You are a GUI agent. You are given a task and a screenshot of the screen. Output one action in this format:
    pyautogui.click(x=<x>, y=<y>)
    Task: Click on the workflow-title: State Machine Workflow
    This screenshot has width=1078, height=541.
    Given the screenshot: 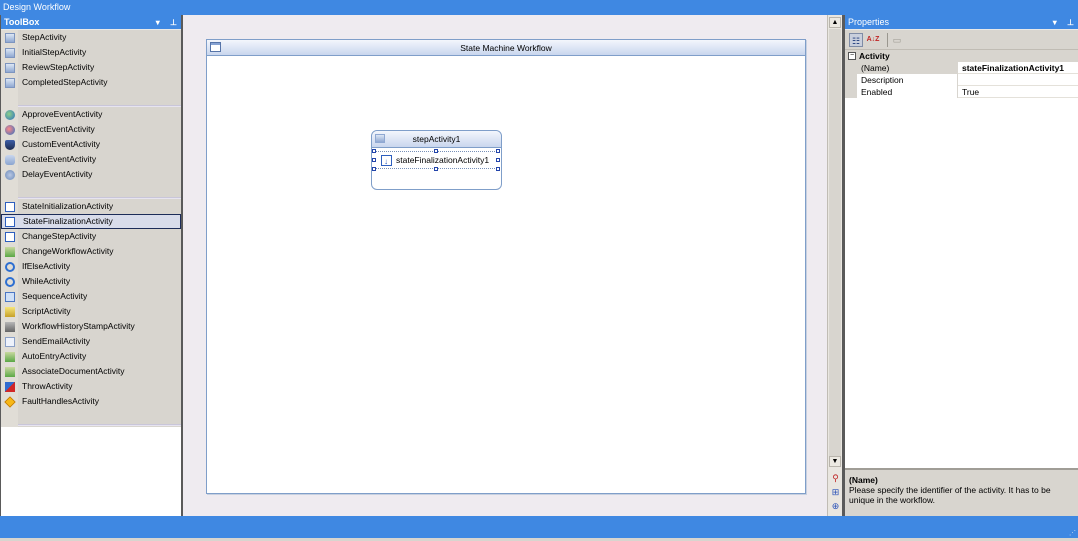 What is the action you would take?
    pyautogui.click(x=506, y=48)
    